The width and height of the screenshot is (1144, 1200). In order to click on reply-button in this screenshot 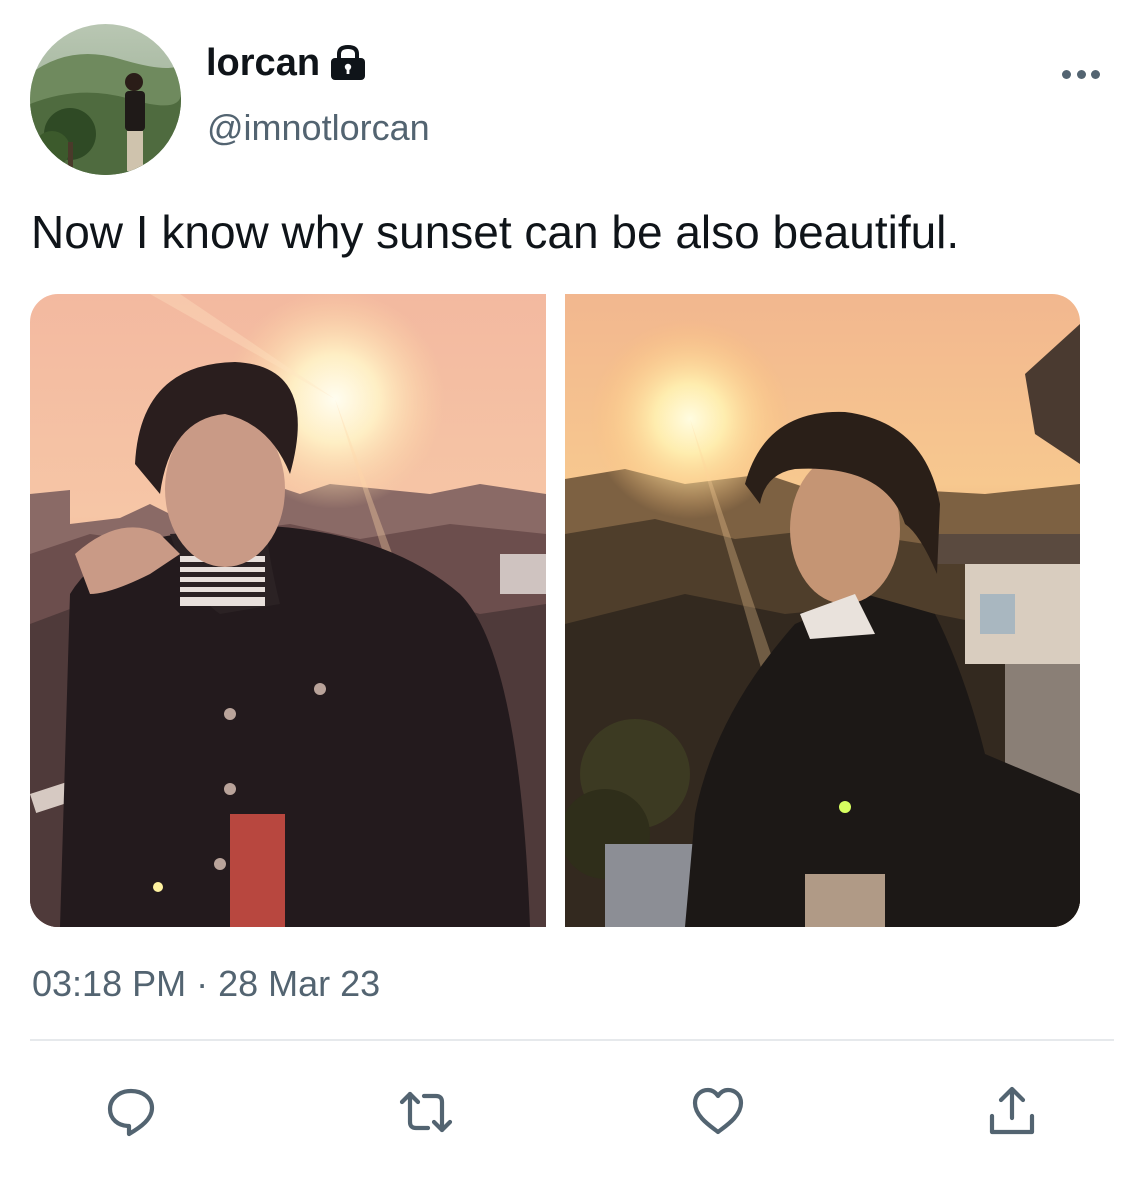, I will do `click(131, 1112)`.